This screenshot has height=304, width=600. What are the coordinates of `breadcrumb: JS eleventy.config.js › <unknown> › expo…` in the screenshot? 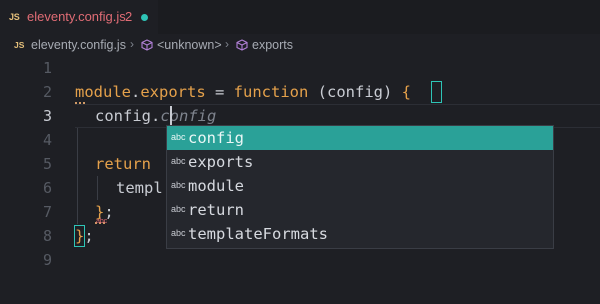 It's located at (300, 45).